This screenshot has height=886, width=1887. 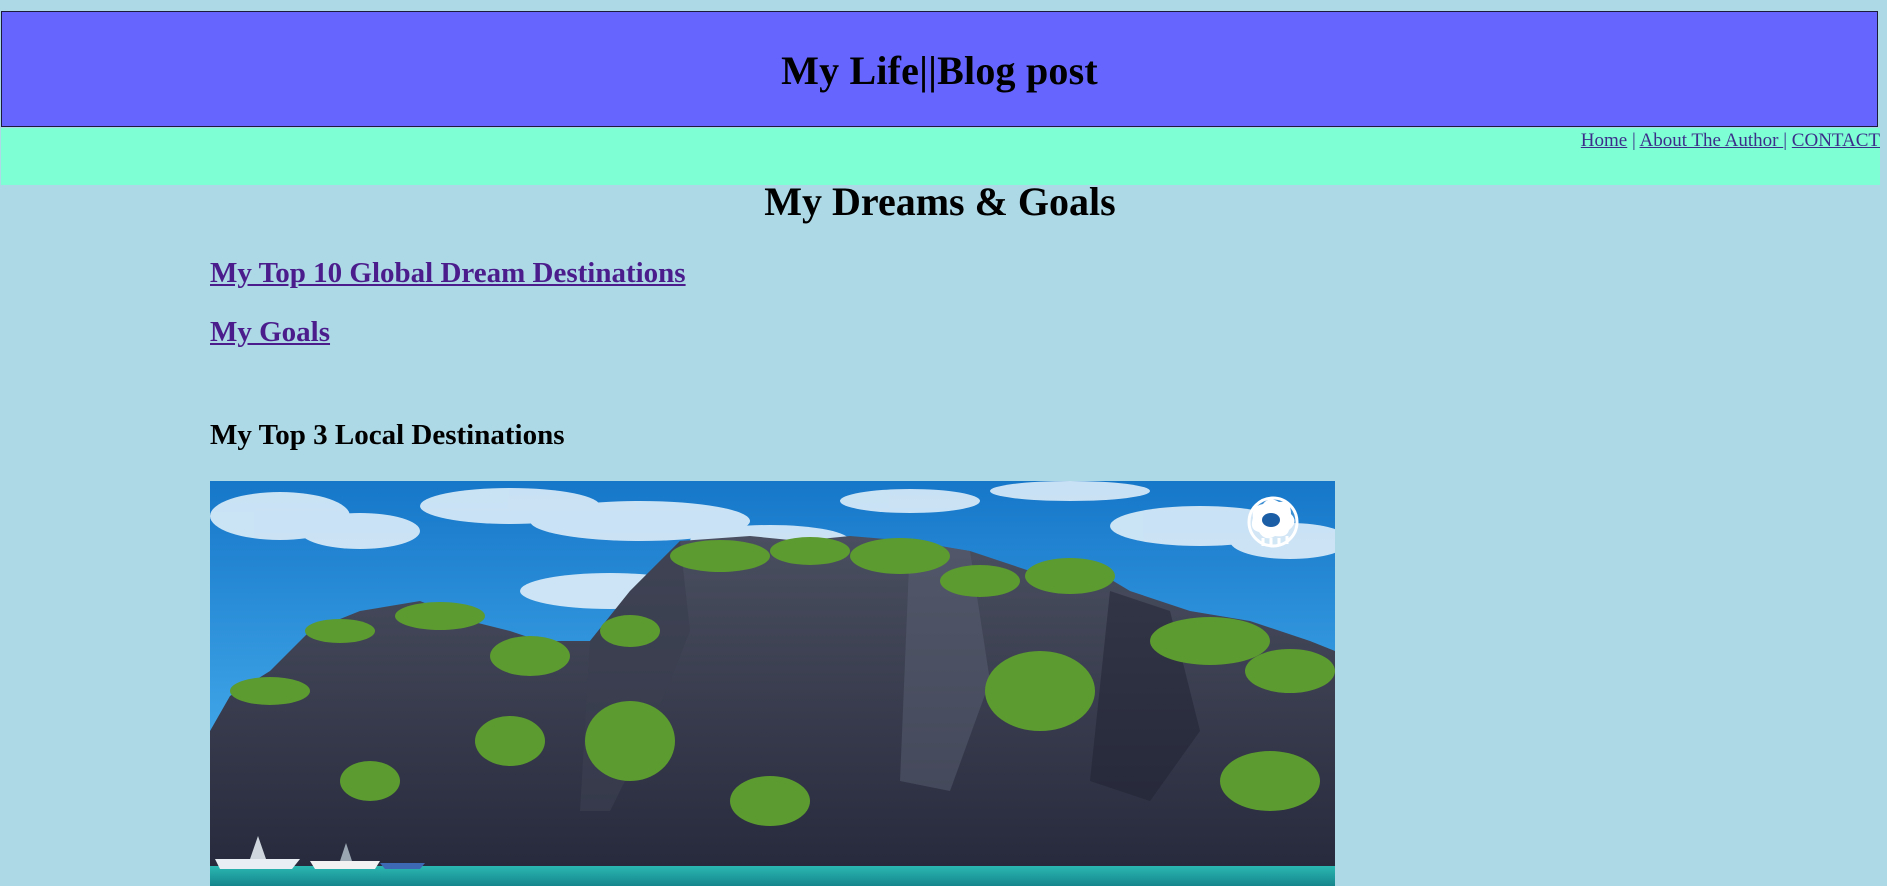 I want to click on site-title: My Life||Blog post, so click(x=939, y=70).